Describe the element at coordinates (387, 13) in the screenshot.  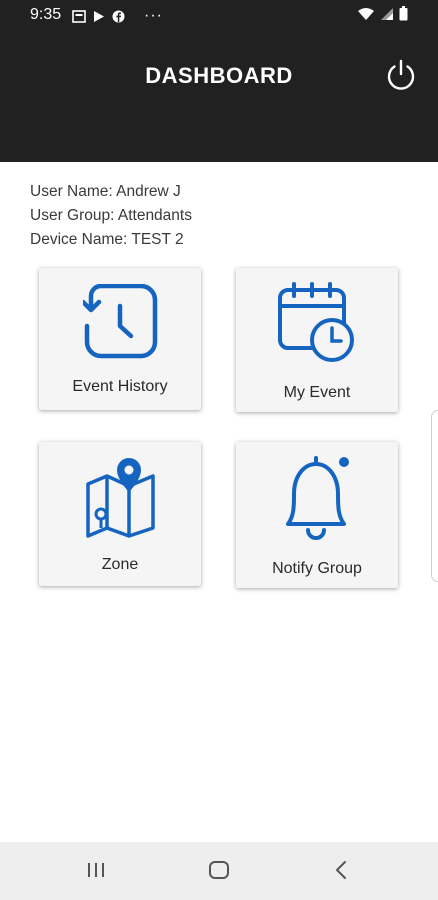
I see `signal-icon` at that location.